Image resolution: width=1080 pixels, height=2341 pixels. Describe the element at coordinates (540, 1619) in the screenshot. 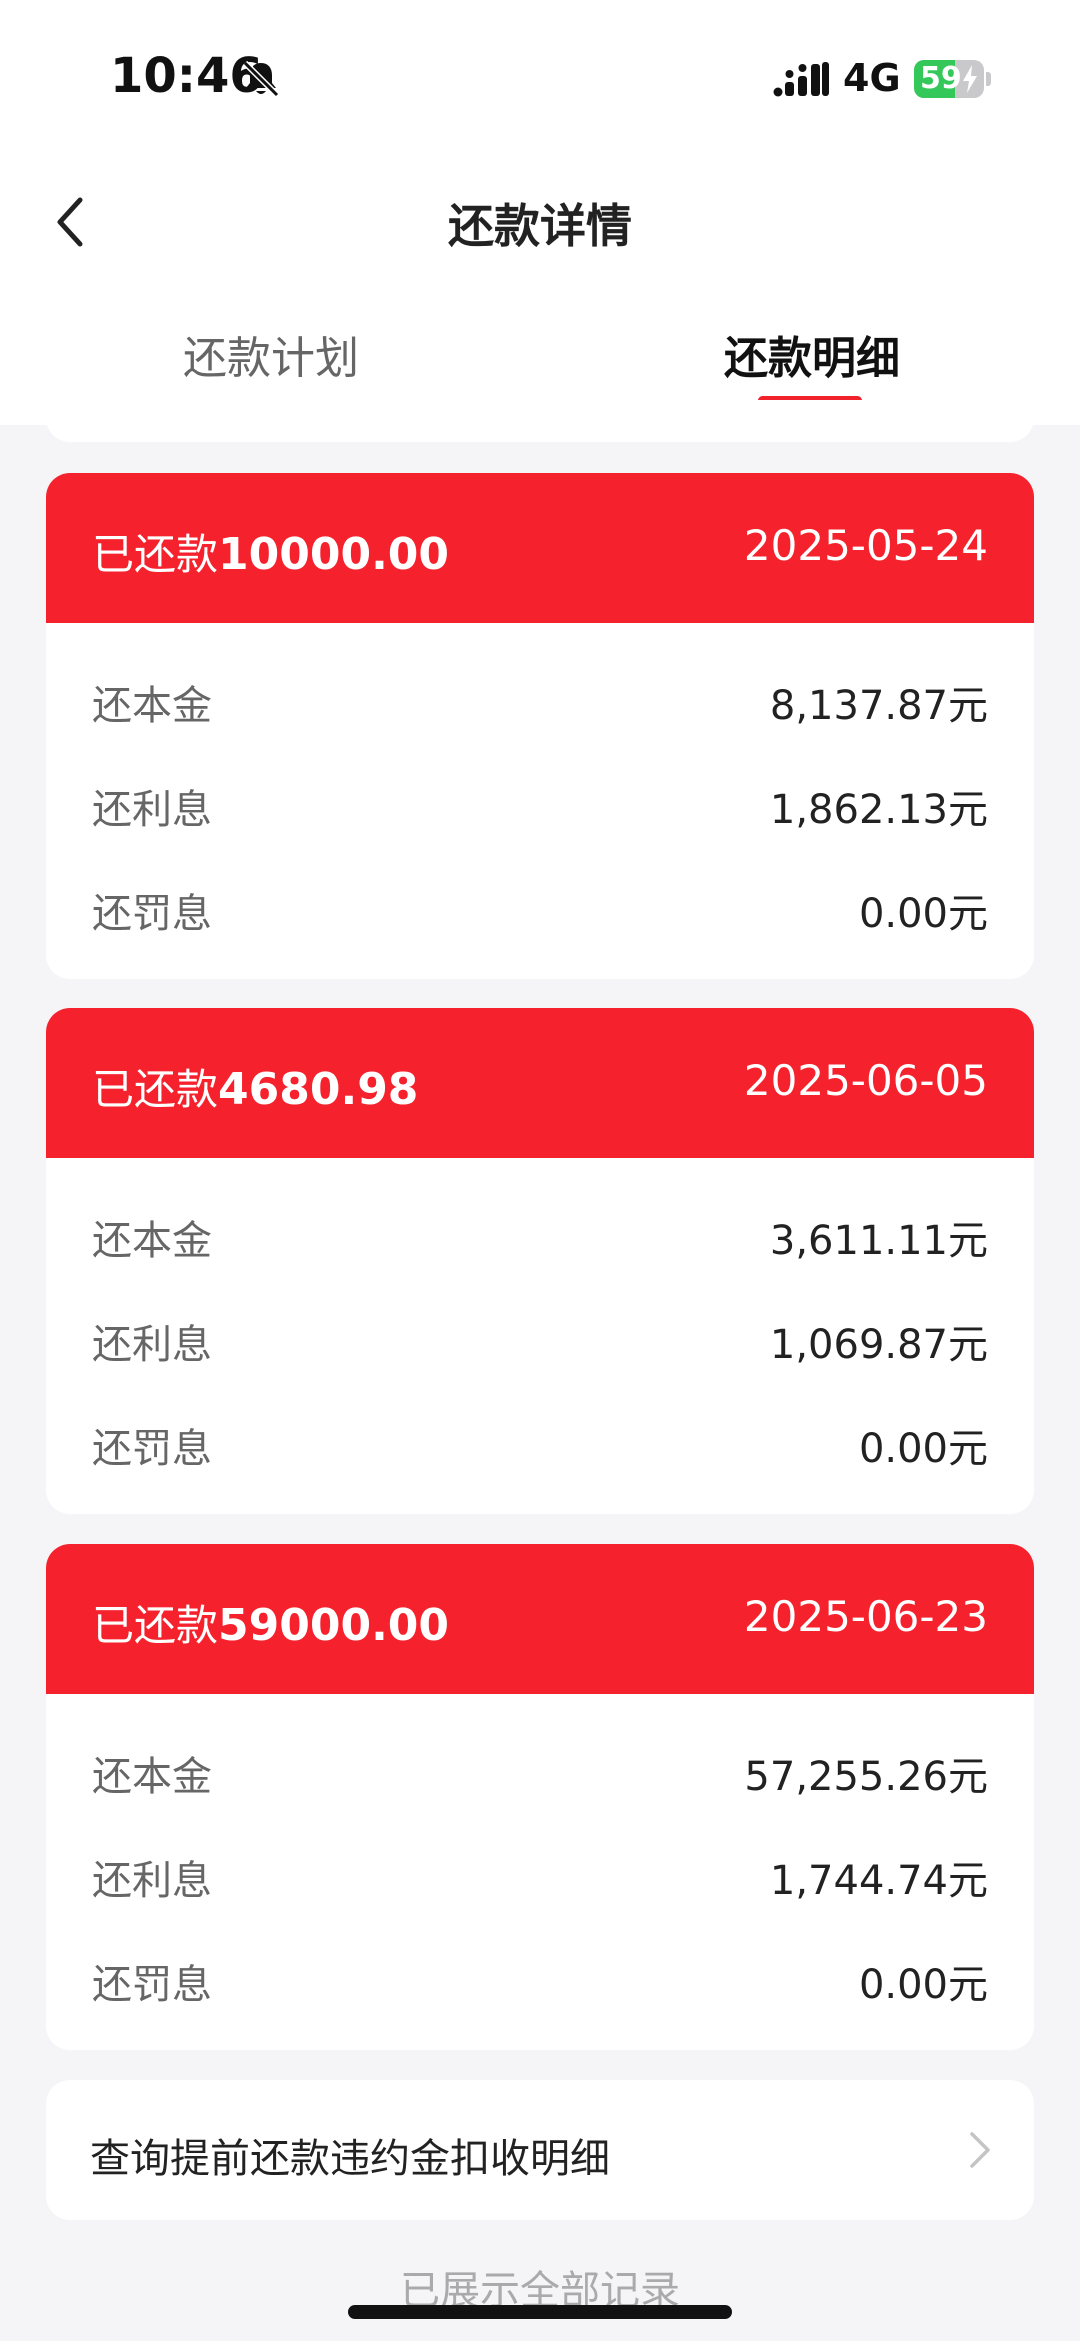

I see `card-header: 已还款59000.00 2025-06-23` at that location.